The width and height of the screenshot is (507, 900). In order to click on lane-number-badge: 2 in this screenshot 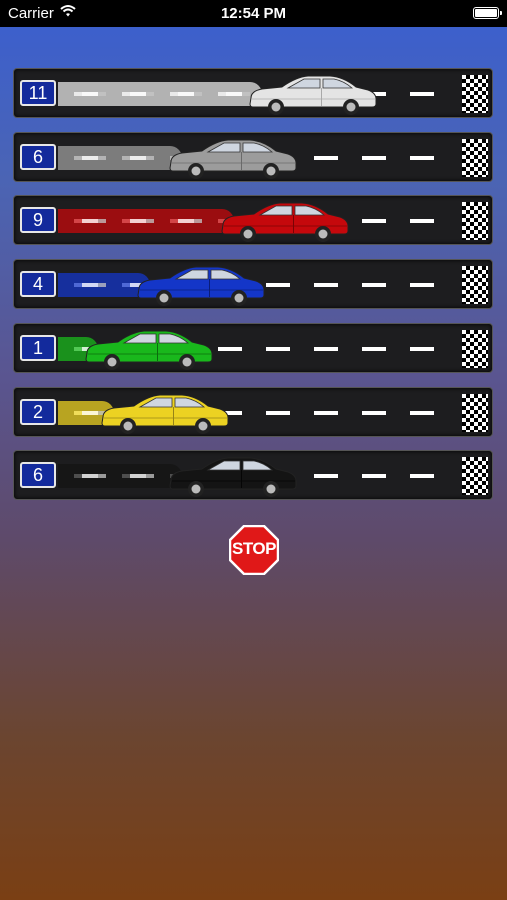, I will do `click(38, 411)`.